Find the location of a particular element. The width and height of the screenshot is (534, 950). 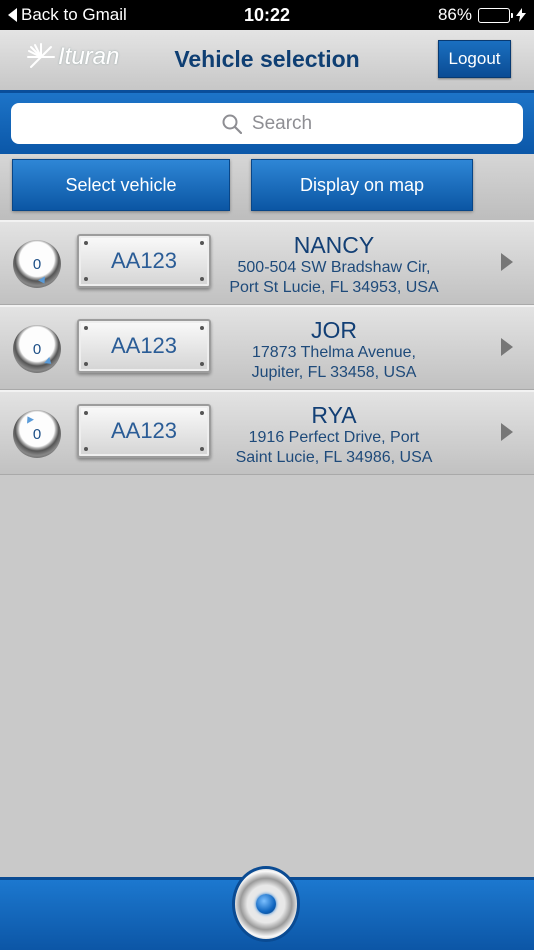

address-line-2: Saint Lucie, FL 34986, USA is located at coordinates (334, 457).